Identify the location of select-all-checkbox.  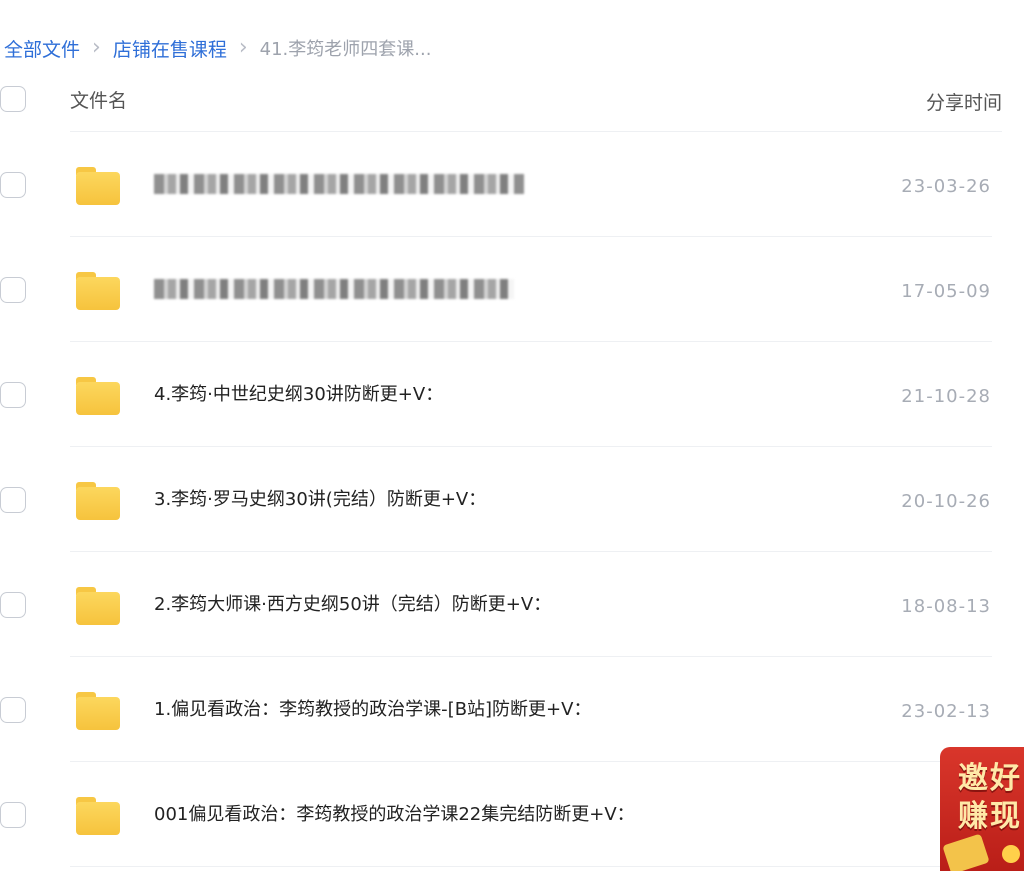
(13, 99).